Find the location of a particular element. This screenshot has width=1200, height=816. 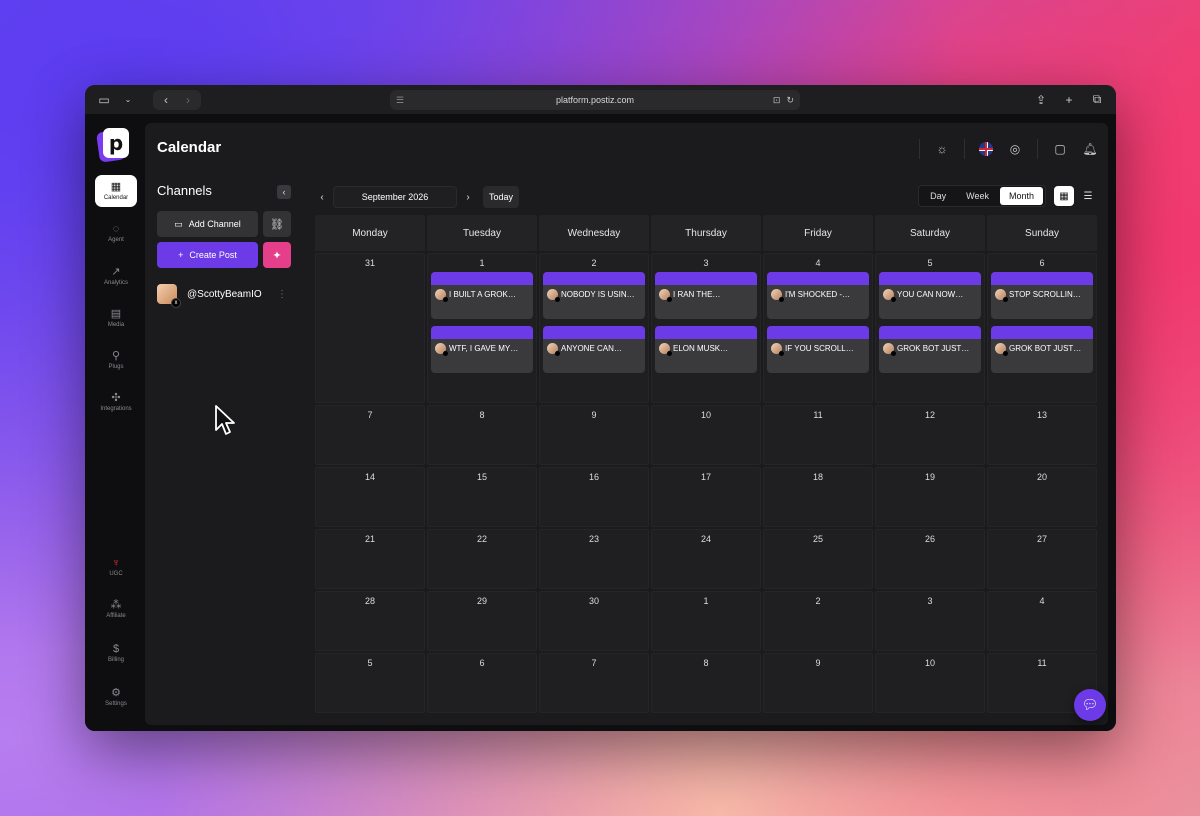

day-cell: 14 is located at coordinates (370, 497).